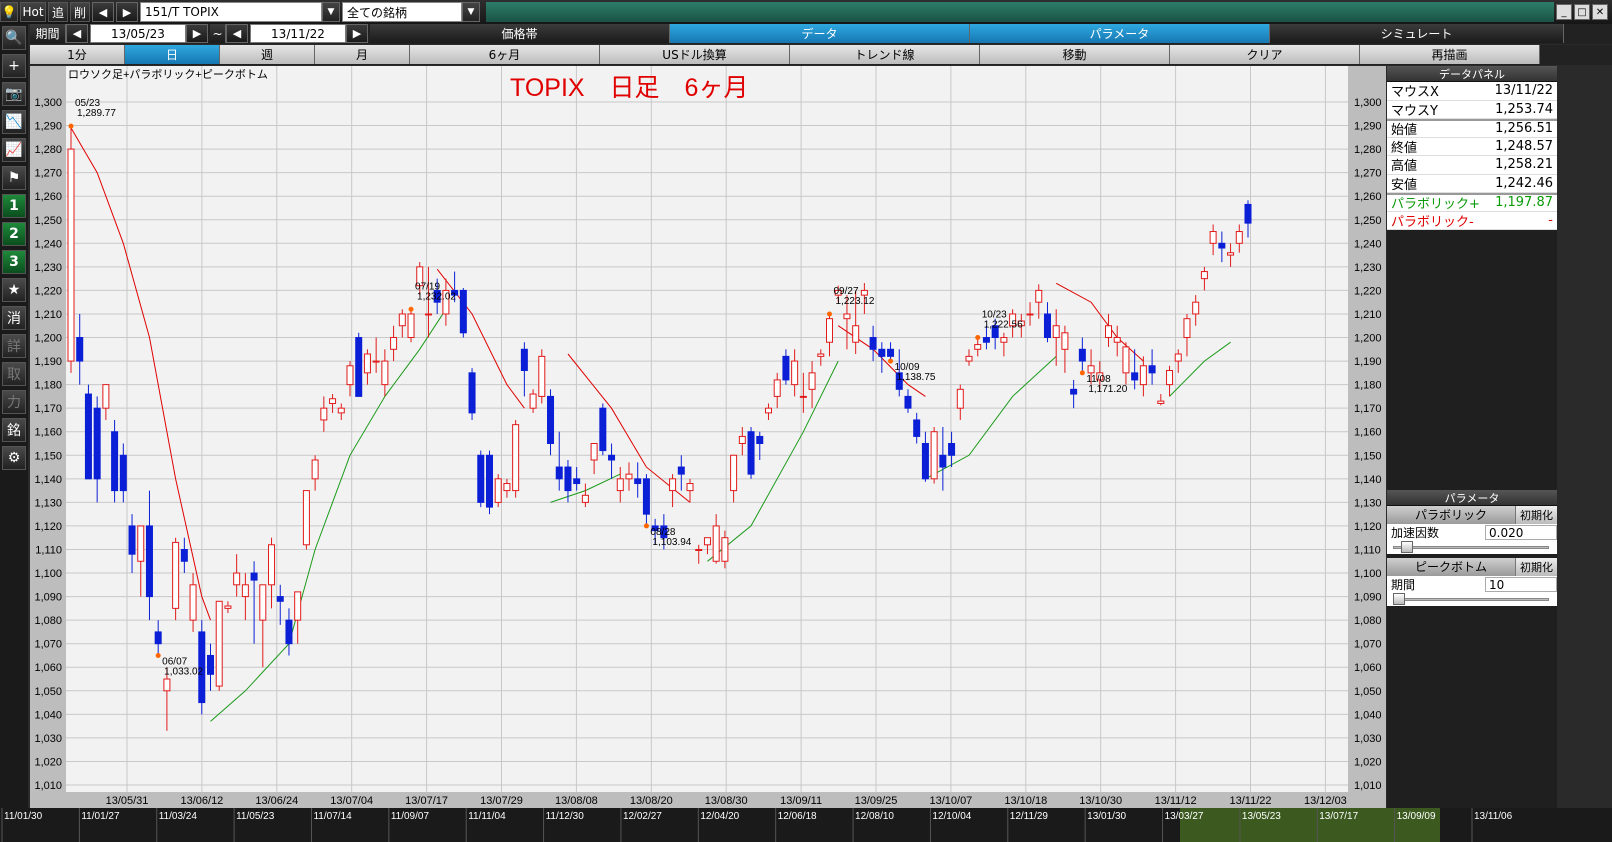  What do you see at coordinates (48, 433) in the screenshot?
I see `y-tick-label-left: 1,160` at bounding box center [48, 433].